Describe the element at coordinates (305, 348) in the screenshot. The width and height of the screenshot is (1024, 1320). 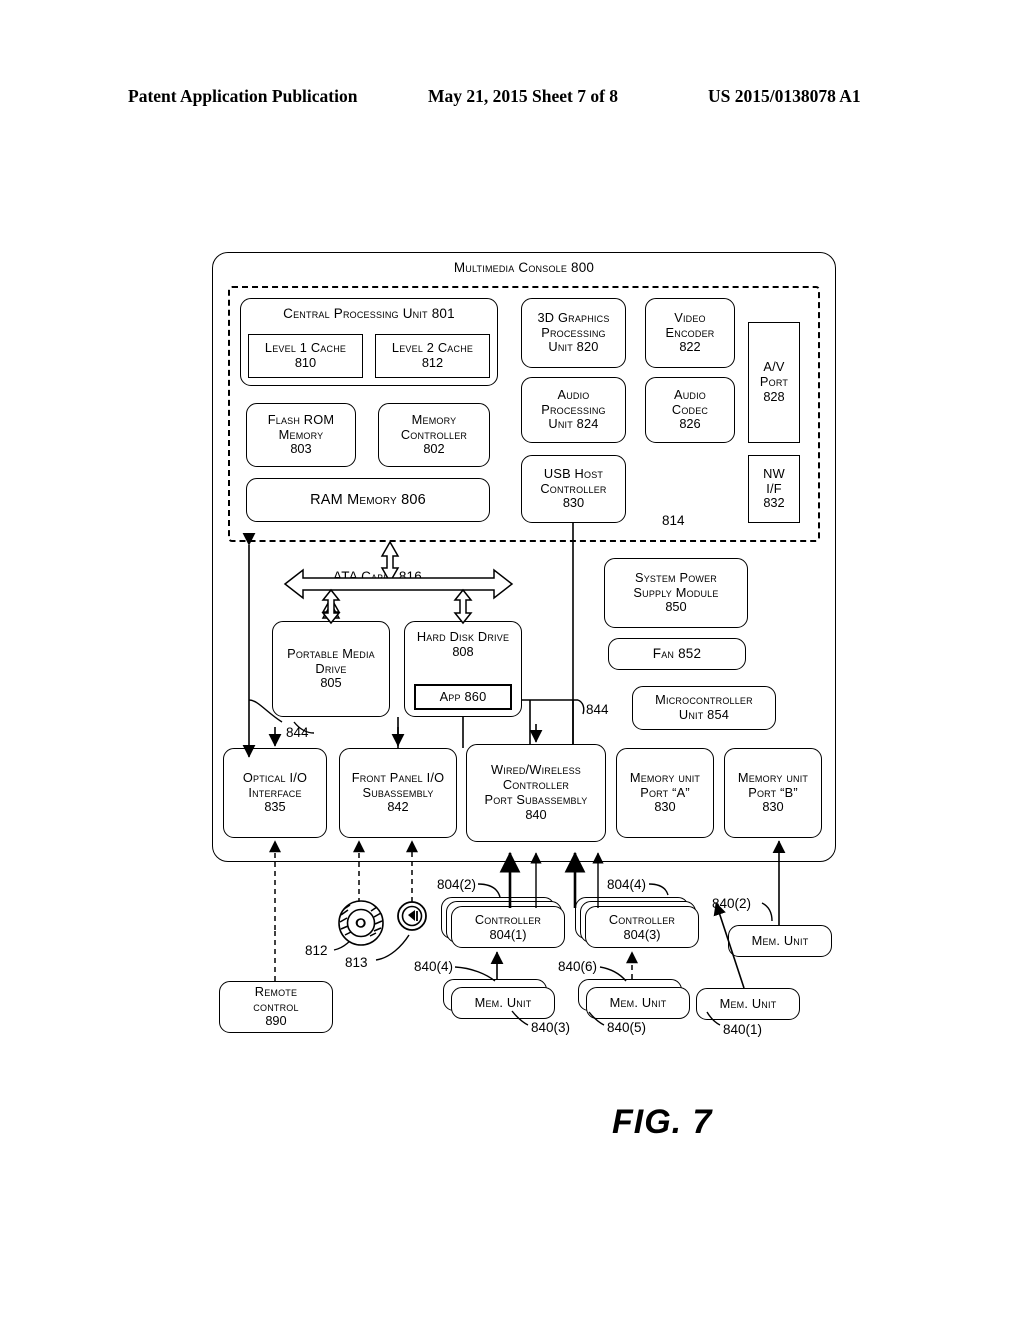
I see `level-1-cache-label: Level 1 Cache` at that location.